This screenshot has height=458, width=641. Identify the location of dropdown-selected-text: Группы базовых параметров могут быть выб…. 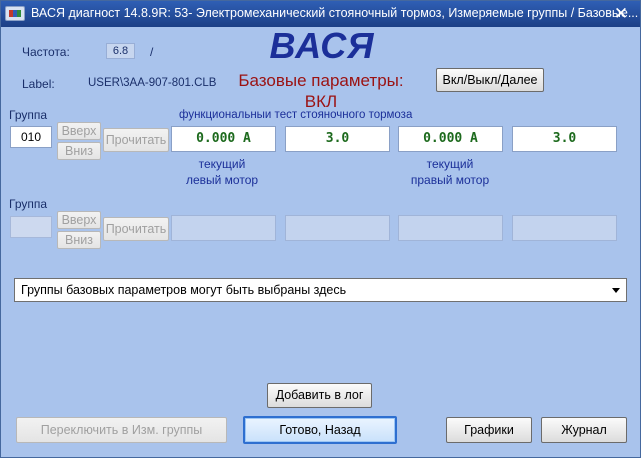
(184, 290).